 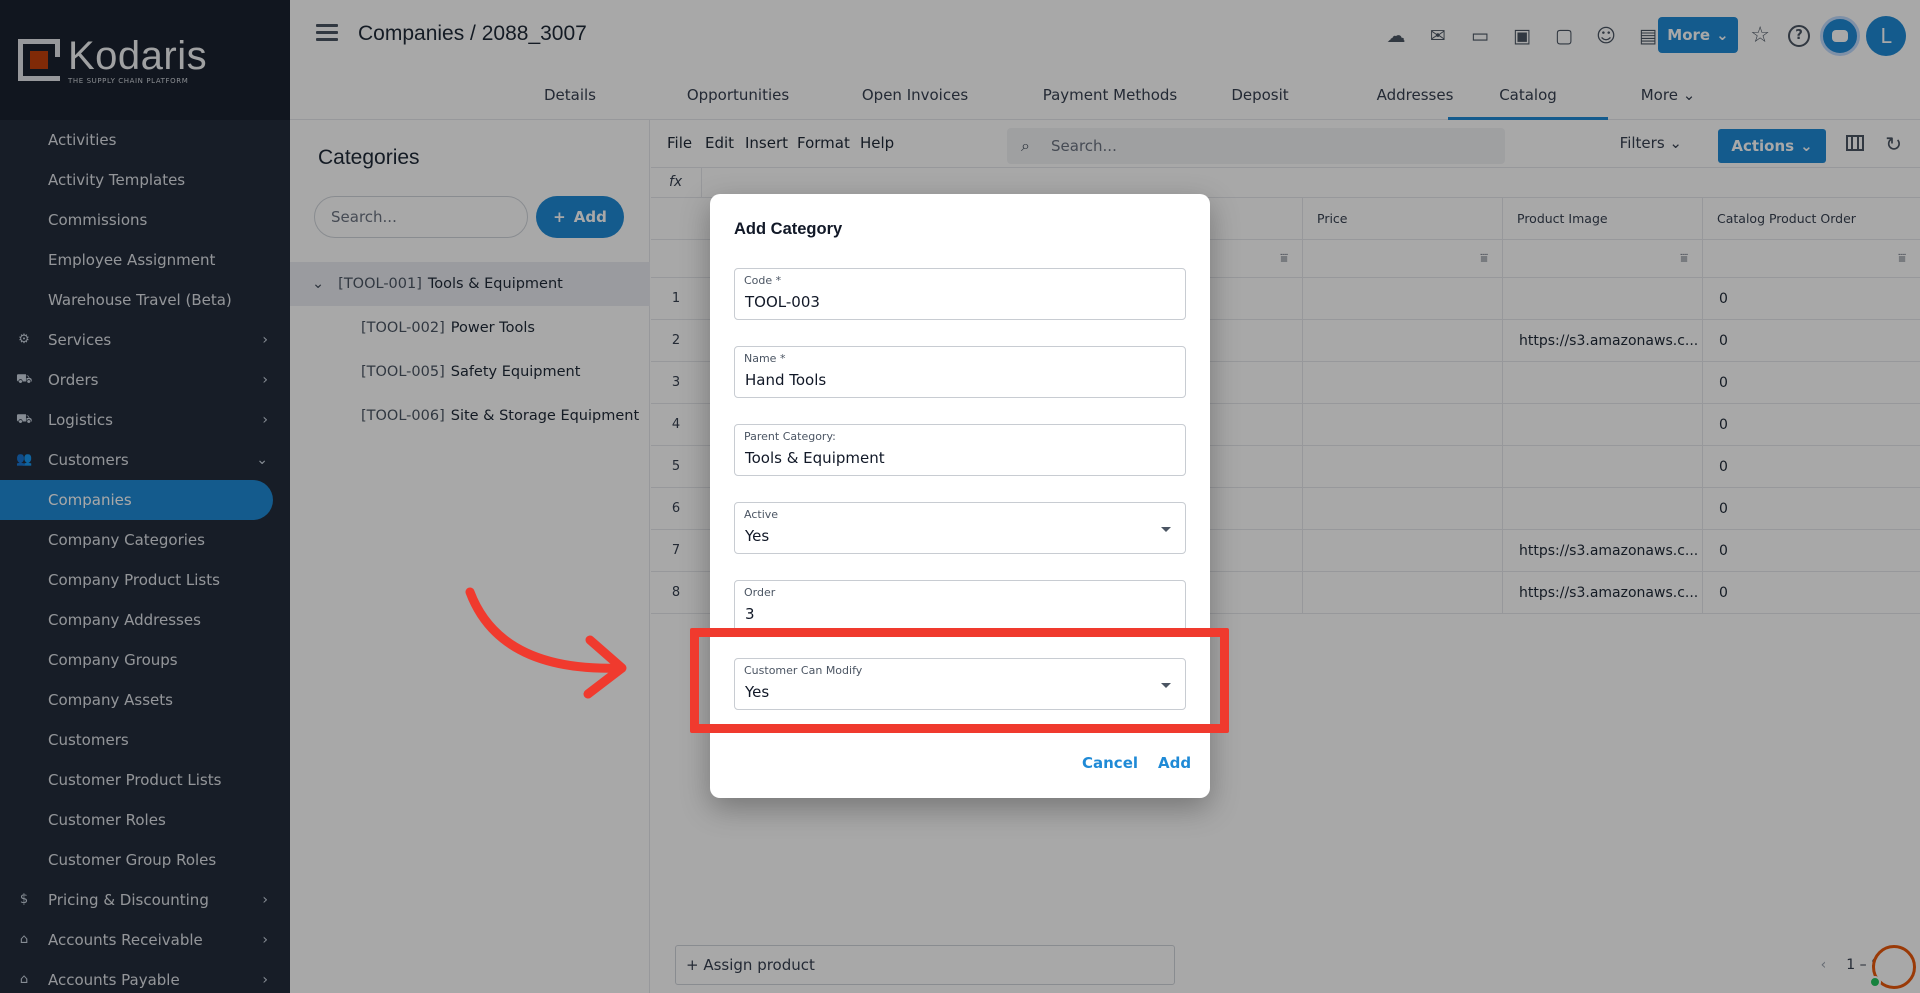 I want to click on field-label: Name *, so click(x=765, y=358).